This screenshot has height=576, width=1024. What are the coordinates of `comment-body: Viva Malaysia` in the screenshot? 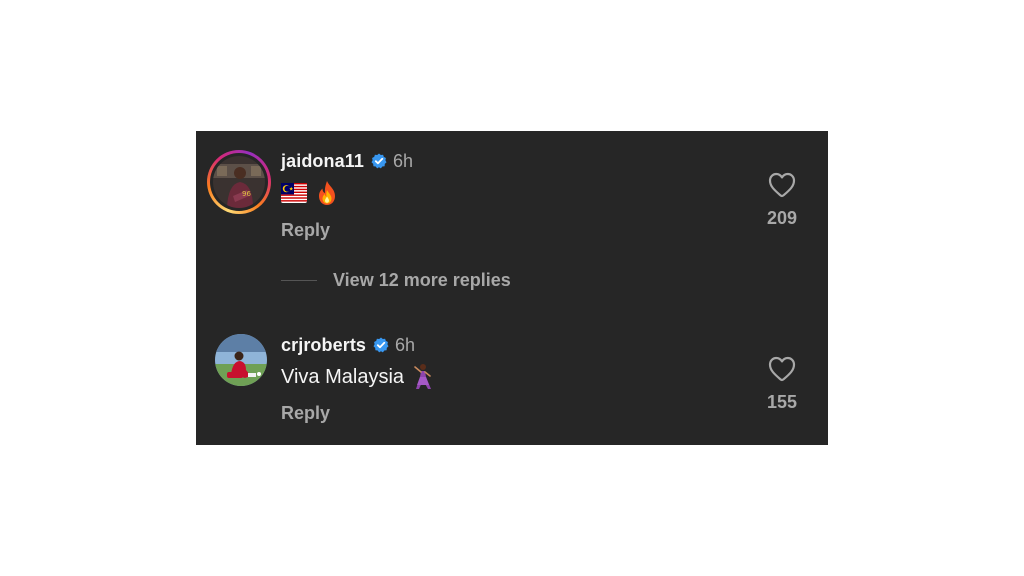 It's located at (343, 376).